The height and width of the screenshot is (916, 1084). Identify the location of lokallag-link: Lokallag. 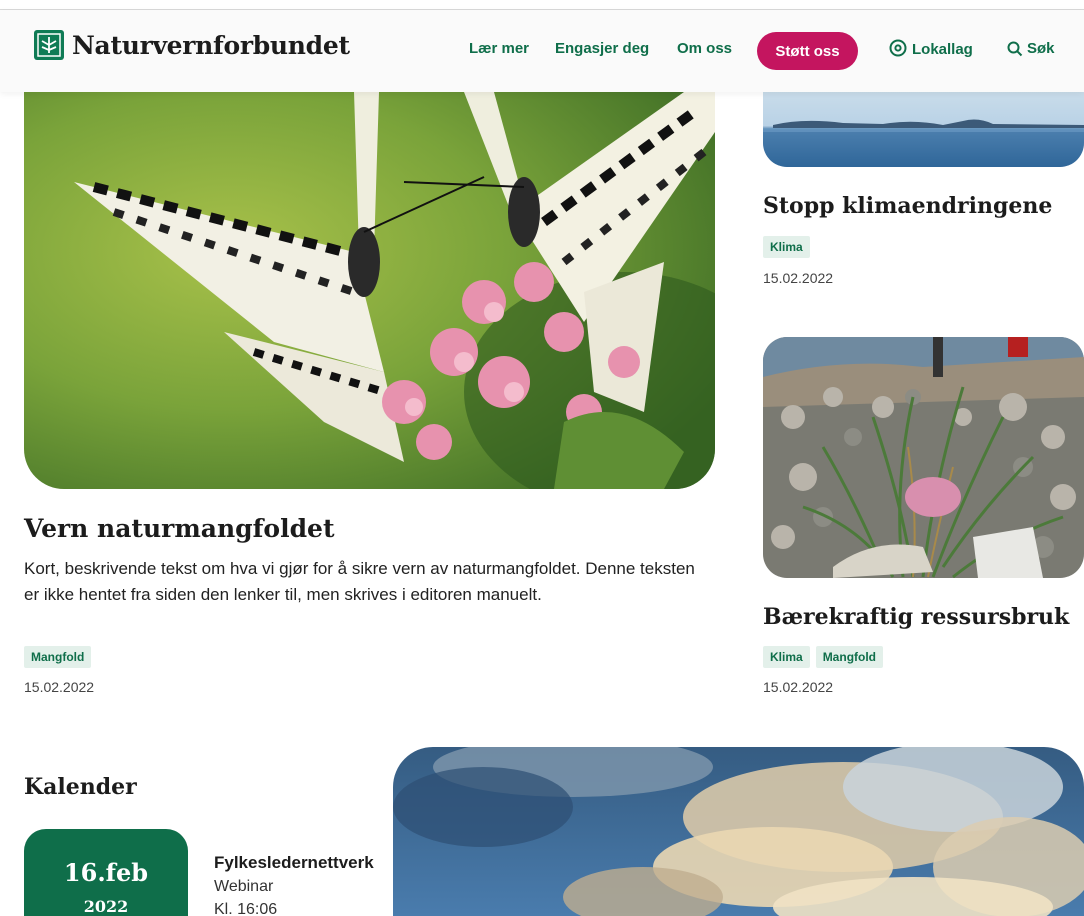
(930, 49).